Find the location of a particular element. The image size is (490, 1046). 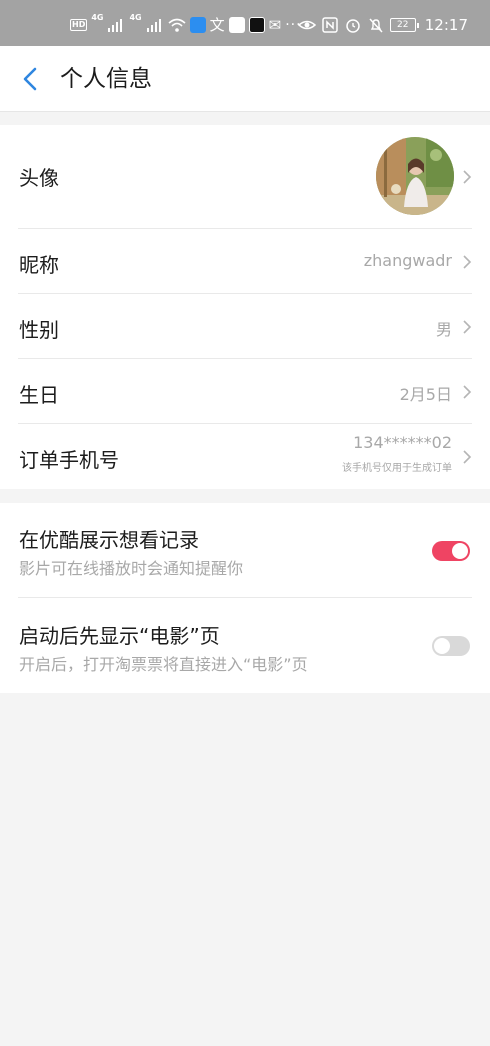

avatar is located at coordinates (415, 176).